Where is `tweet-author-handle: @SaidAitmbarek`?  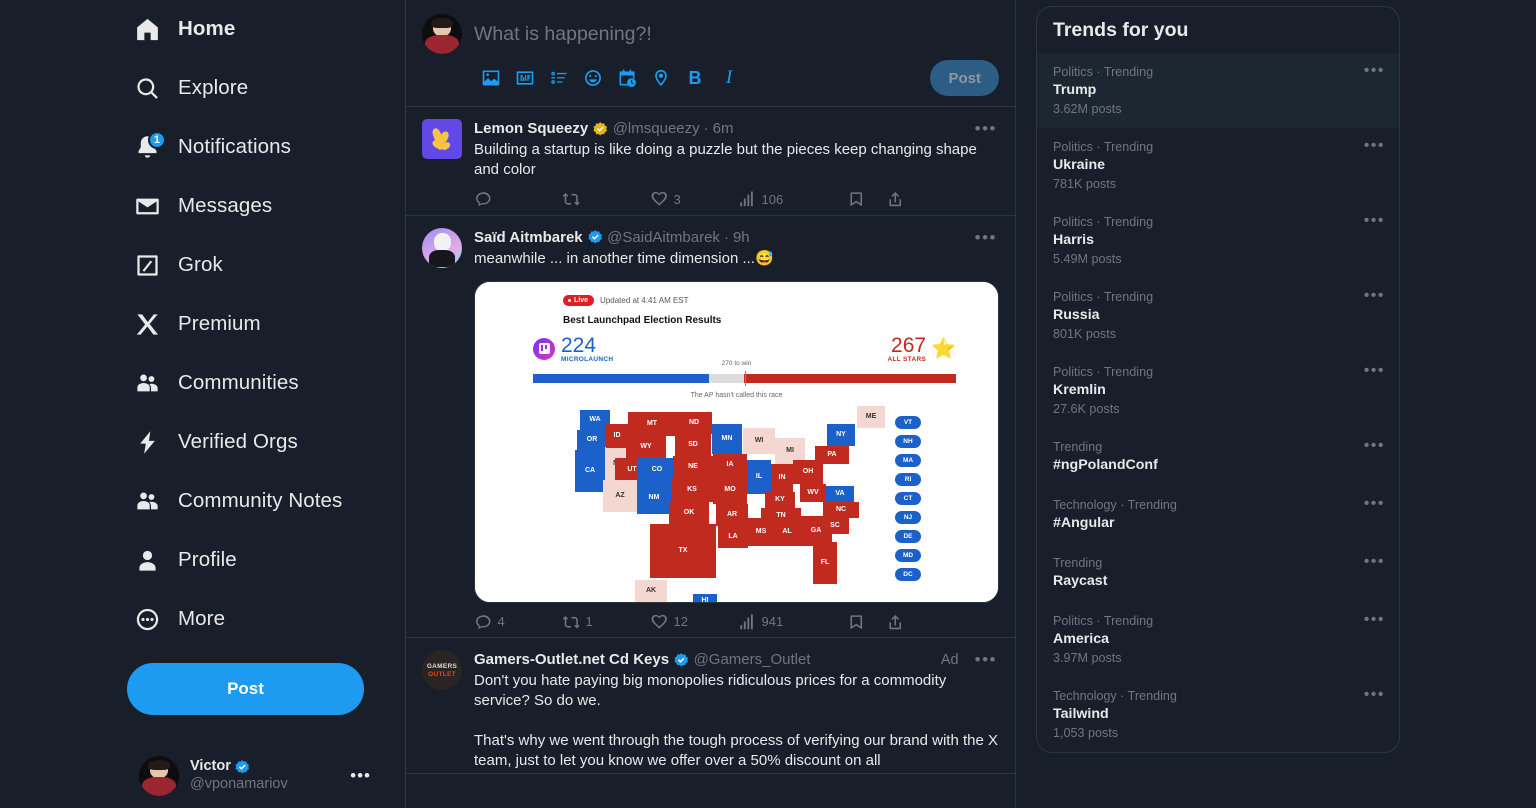
tweet-author-handle: @SaidAitmbarek is located at coordinates (663, 238).